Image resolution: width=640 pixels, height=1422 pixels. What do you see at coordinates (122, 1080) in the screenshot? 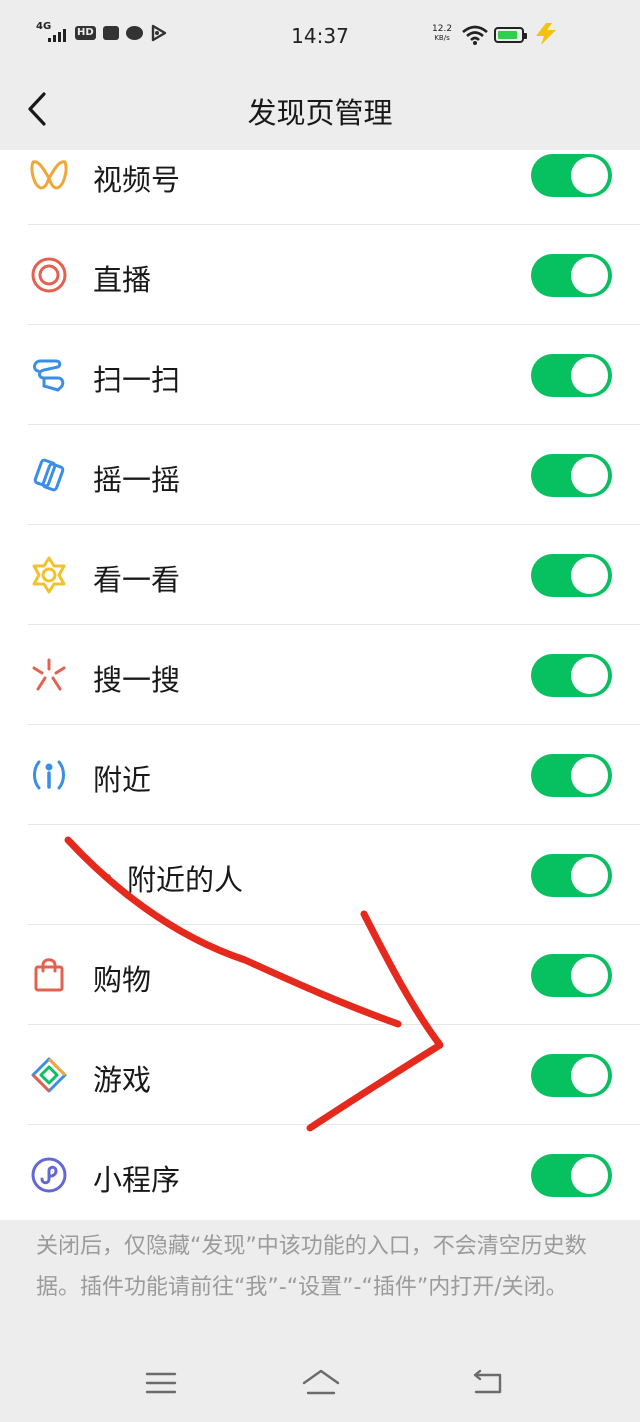
I see `list-item-label: 游戏` at bounding box center [122, 1080].